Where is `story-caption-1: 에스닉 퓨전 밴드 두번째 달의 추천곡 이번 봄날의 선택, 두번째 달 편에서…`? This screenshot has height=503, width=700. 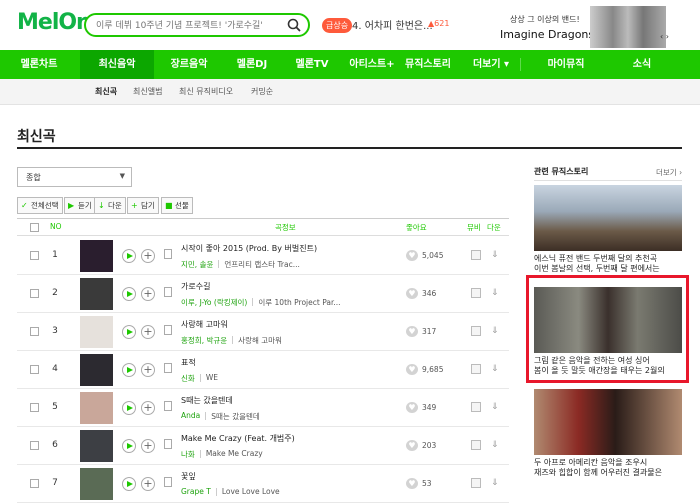
story-caption-1: 에스닉 퓨전 밴드 두번째 달의 추천곡 이번 봄날의 선택, 두번째 달 편에서… is located at coordinates (608, 264).